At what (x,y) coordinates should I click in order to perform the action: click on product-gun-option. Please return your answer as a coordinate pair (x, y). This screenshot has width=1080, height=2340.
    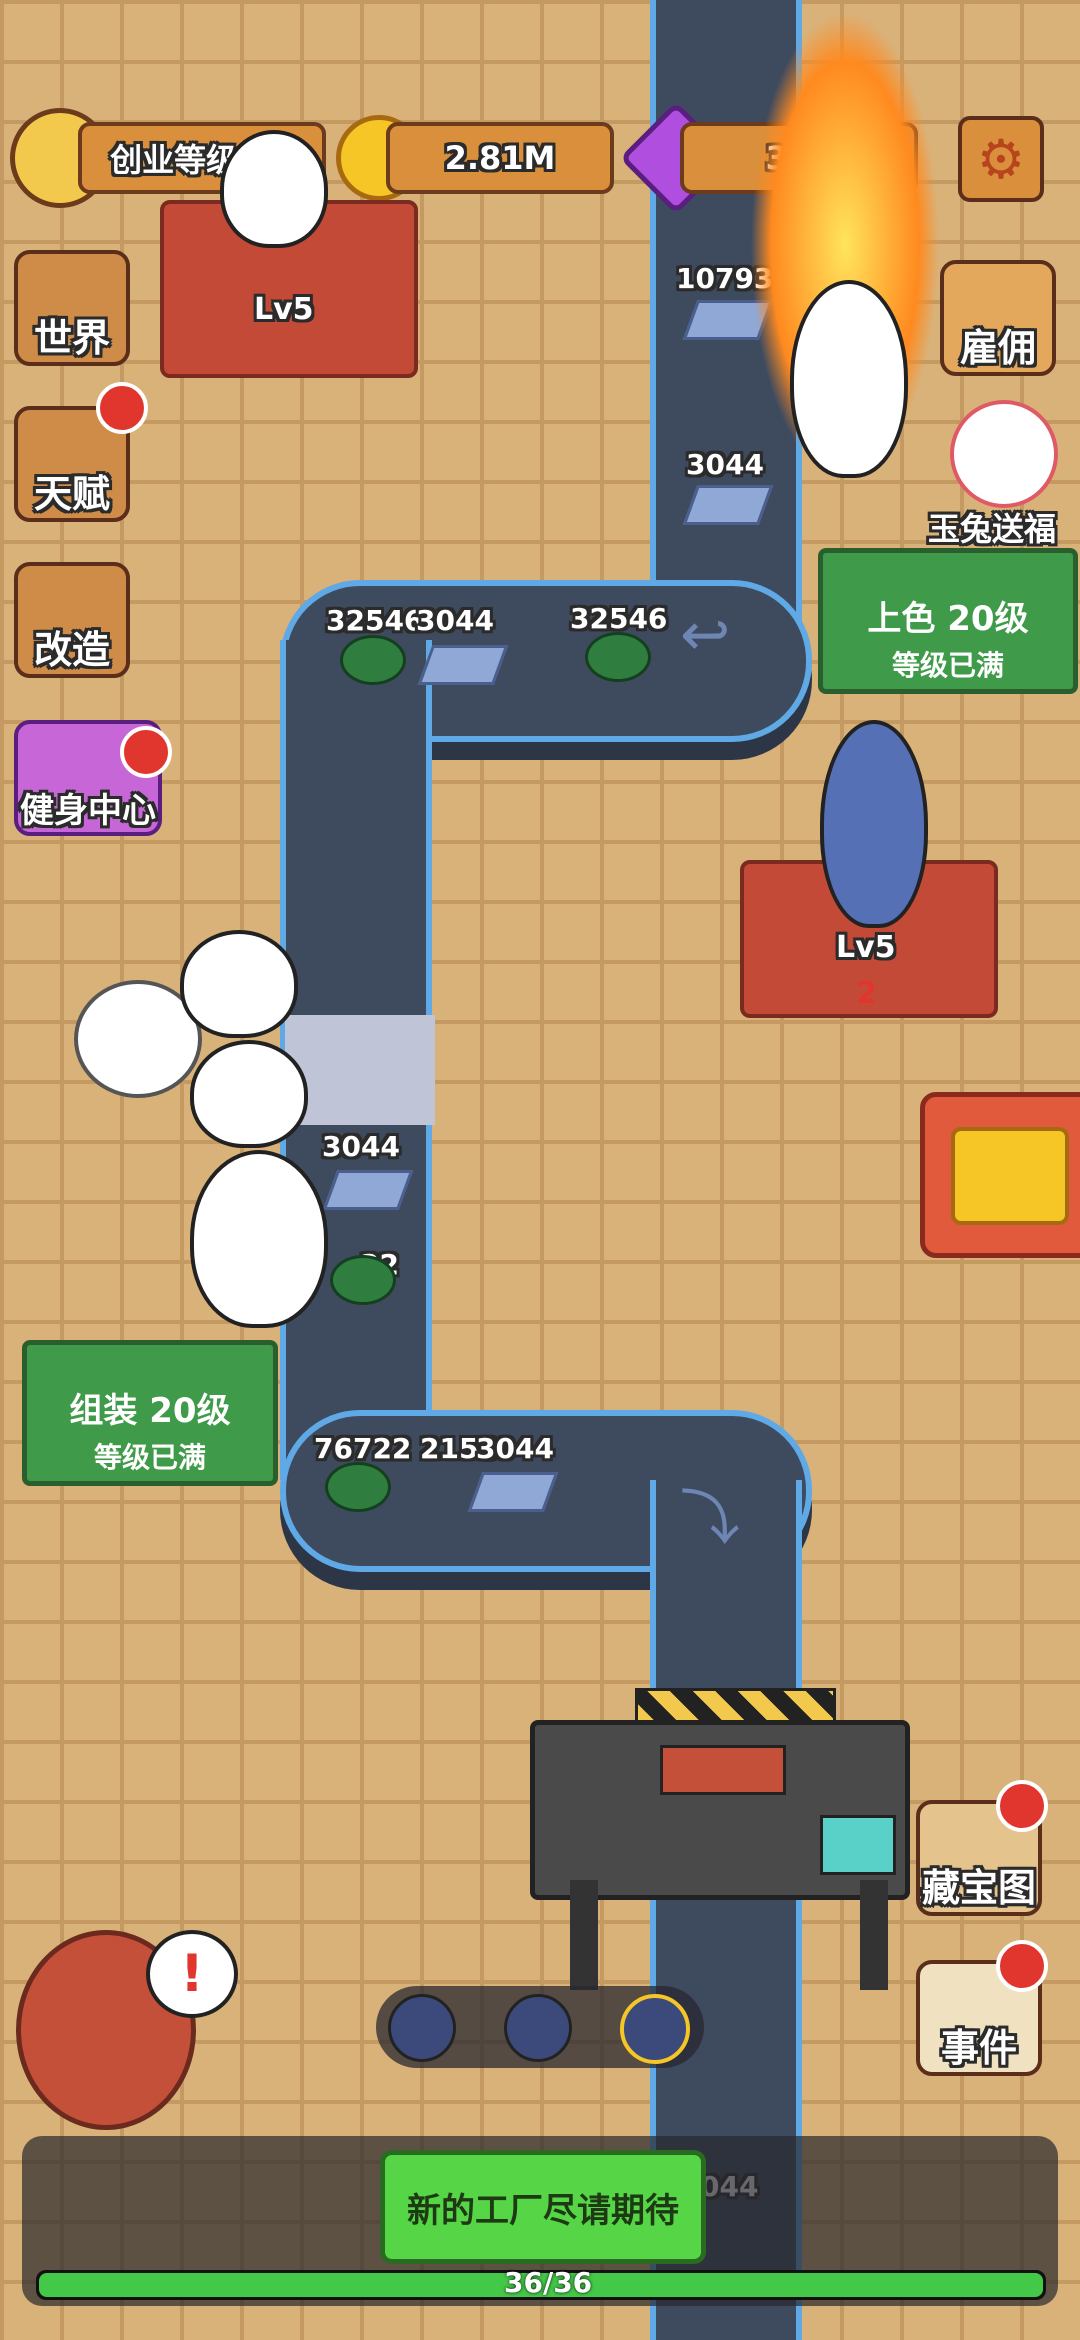
    Looking at the image, I should click on (422, 2028).